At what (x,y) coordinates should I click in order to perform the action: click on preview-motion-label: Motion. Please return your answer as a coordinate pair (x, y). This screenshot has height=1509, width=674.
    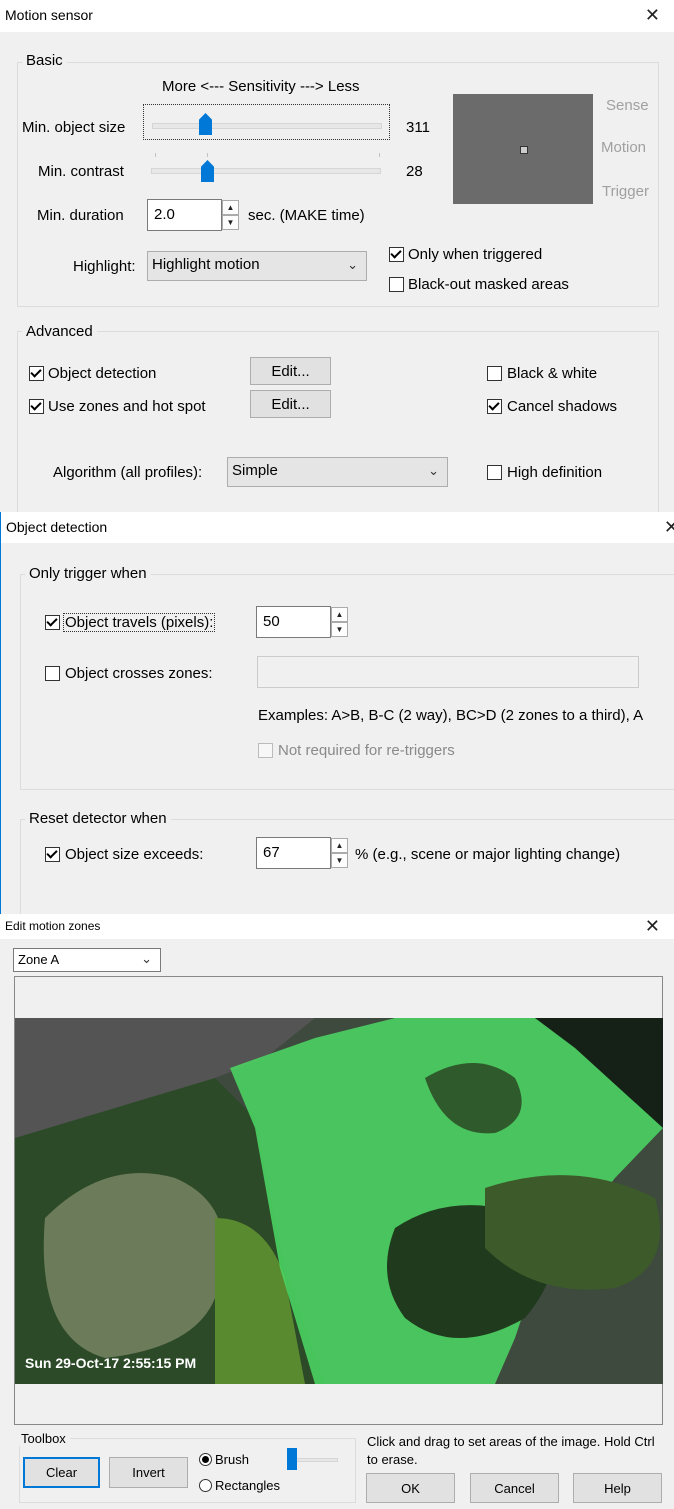
    Looking at the image, I should click on (624, 147).